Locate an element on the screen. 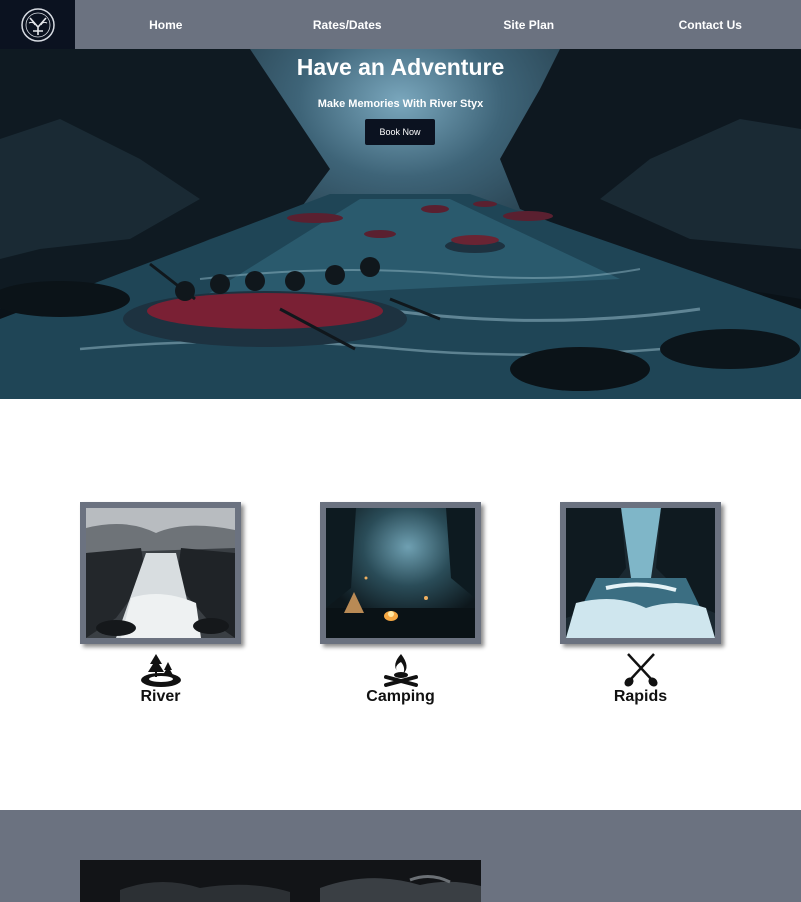 The height and width of the screenshot is (902, 801). bottom-section is located at coordinates (400, 856).